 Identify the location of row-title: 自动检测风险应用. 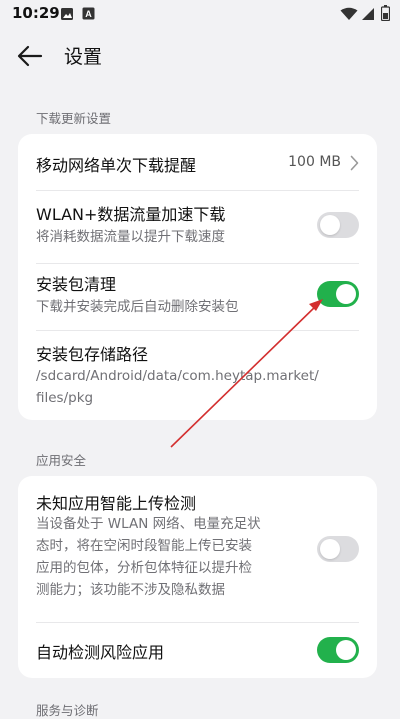
(100, 652).